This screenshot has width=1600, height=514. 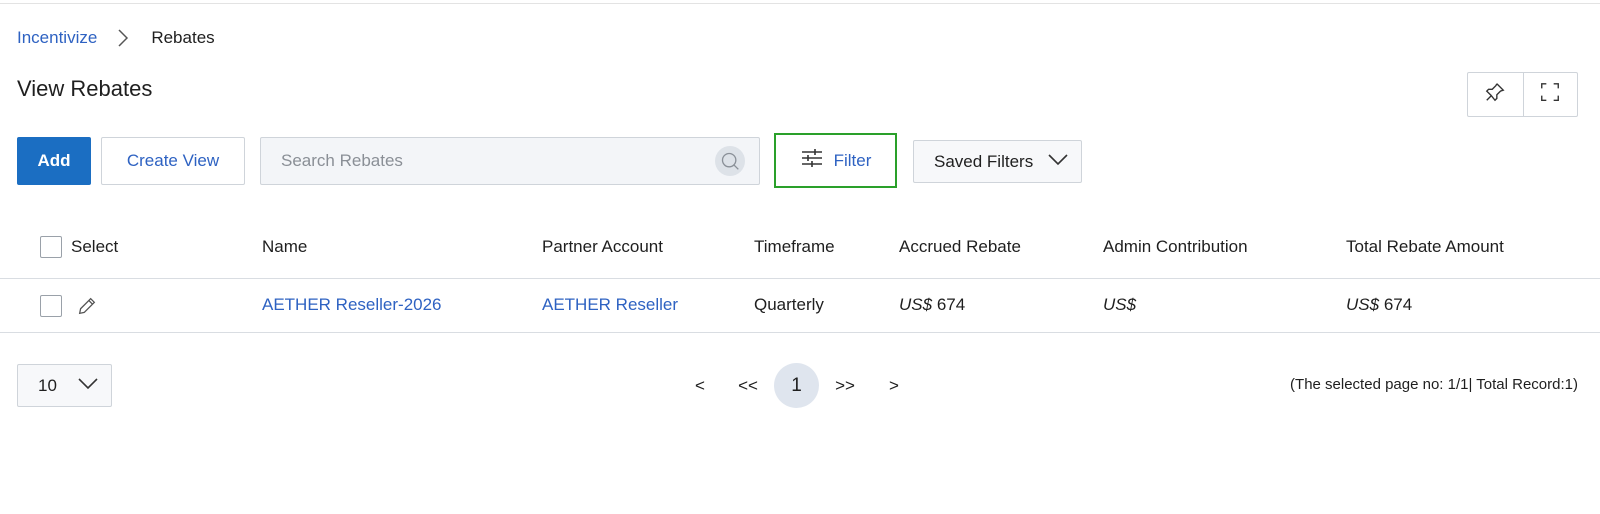 What do you see at coordinates (183, 37) in the screenshot?
I see `breadcrumb-current: Rebates` at bounding box center [183, 37].